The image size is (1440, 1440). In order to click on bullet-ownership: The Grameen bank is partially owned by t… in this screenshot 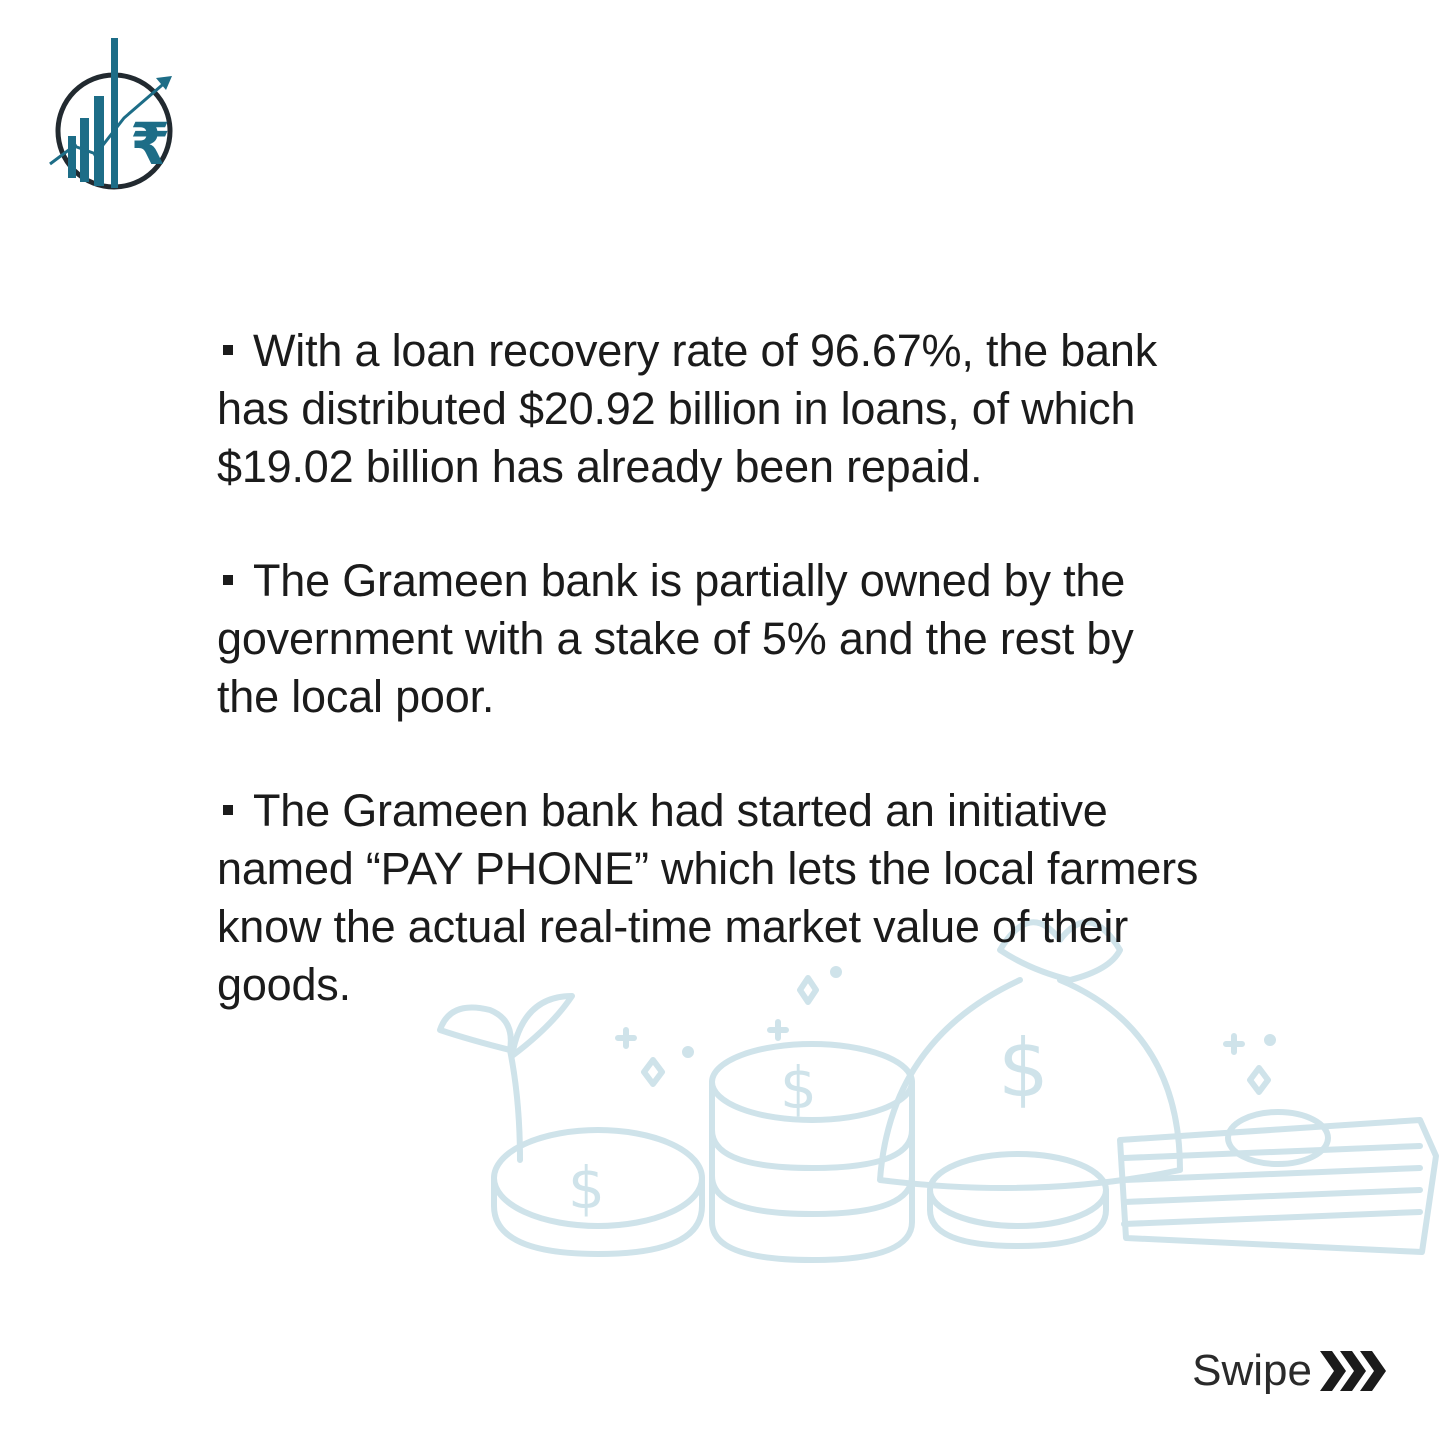, I will do `click(712, 639)`.